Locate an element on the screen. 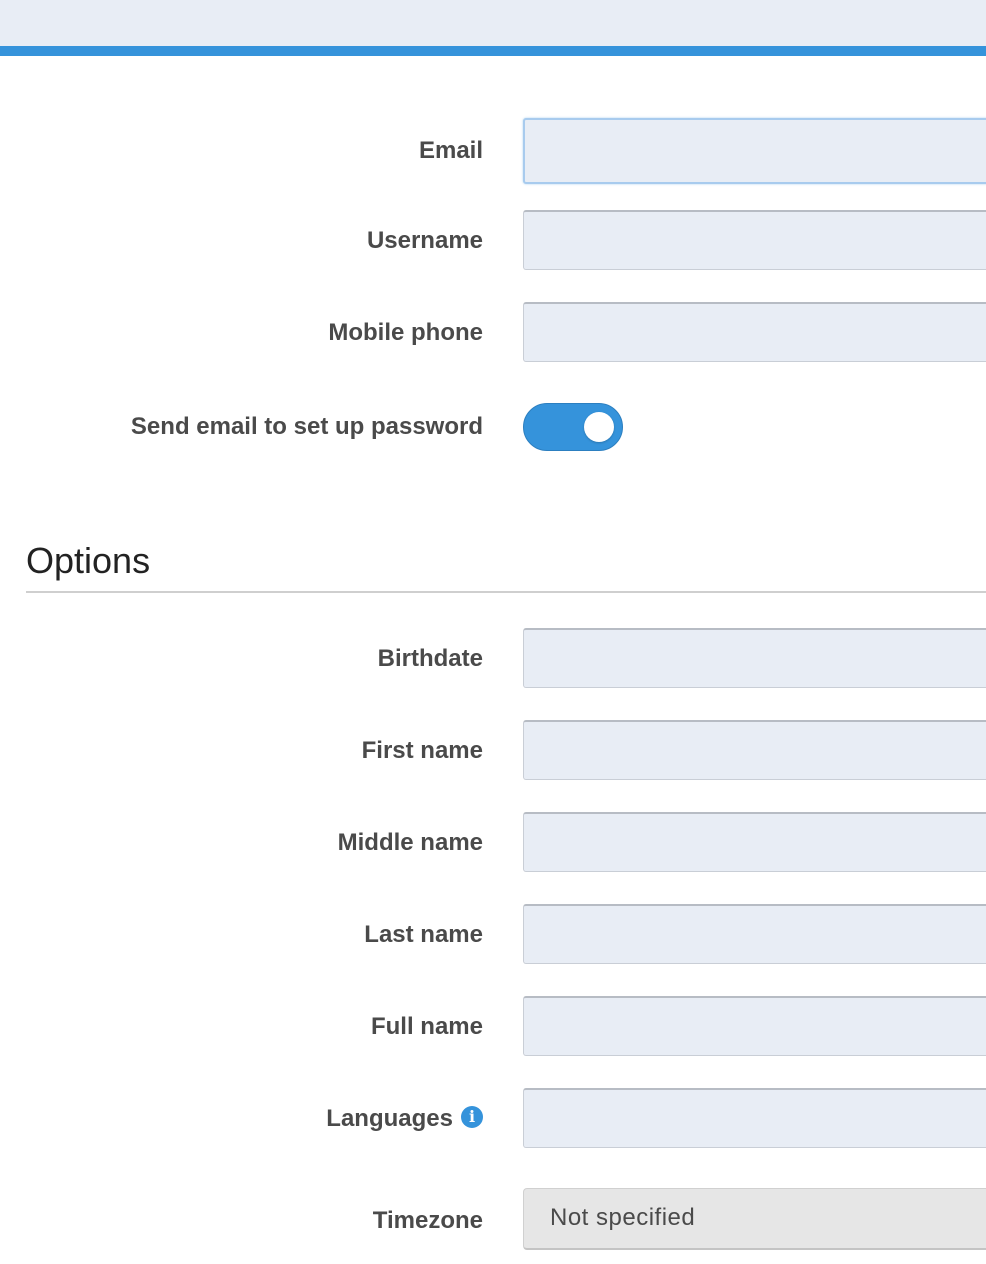 This screenshot has height=1264, width=986. first-name-field is located at coordinates (754, 750).